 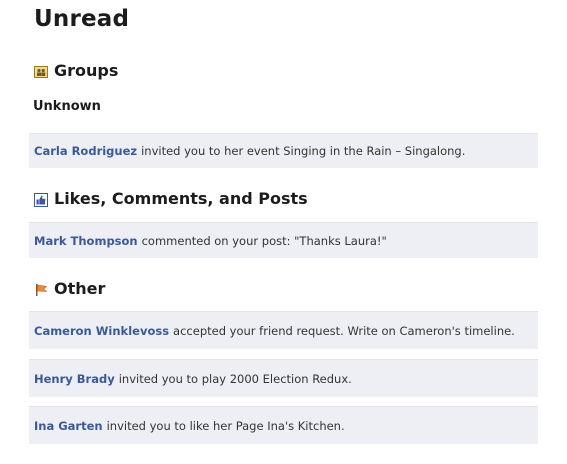 I want to click on section-heading-other: Other, so click(x=69, y=288).